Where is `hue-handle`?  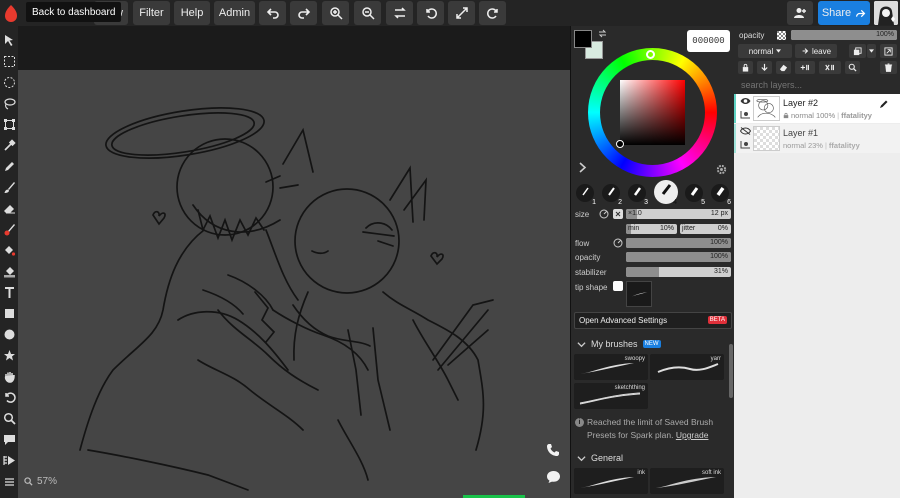
hue-handle is located at coordinates (650, 54).